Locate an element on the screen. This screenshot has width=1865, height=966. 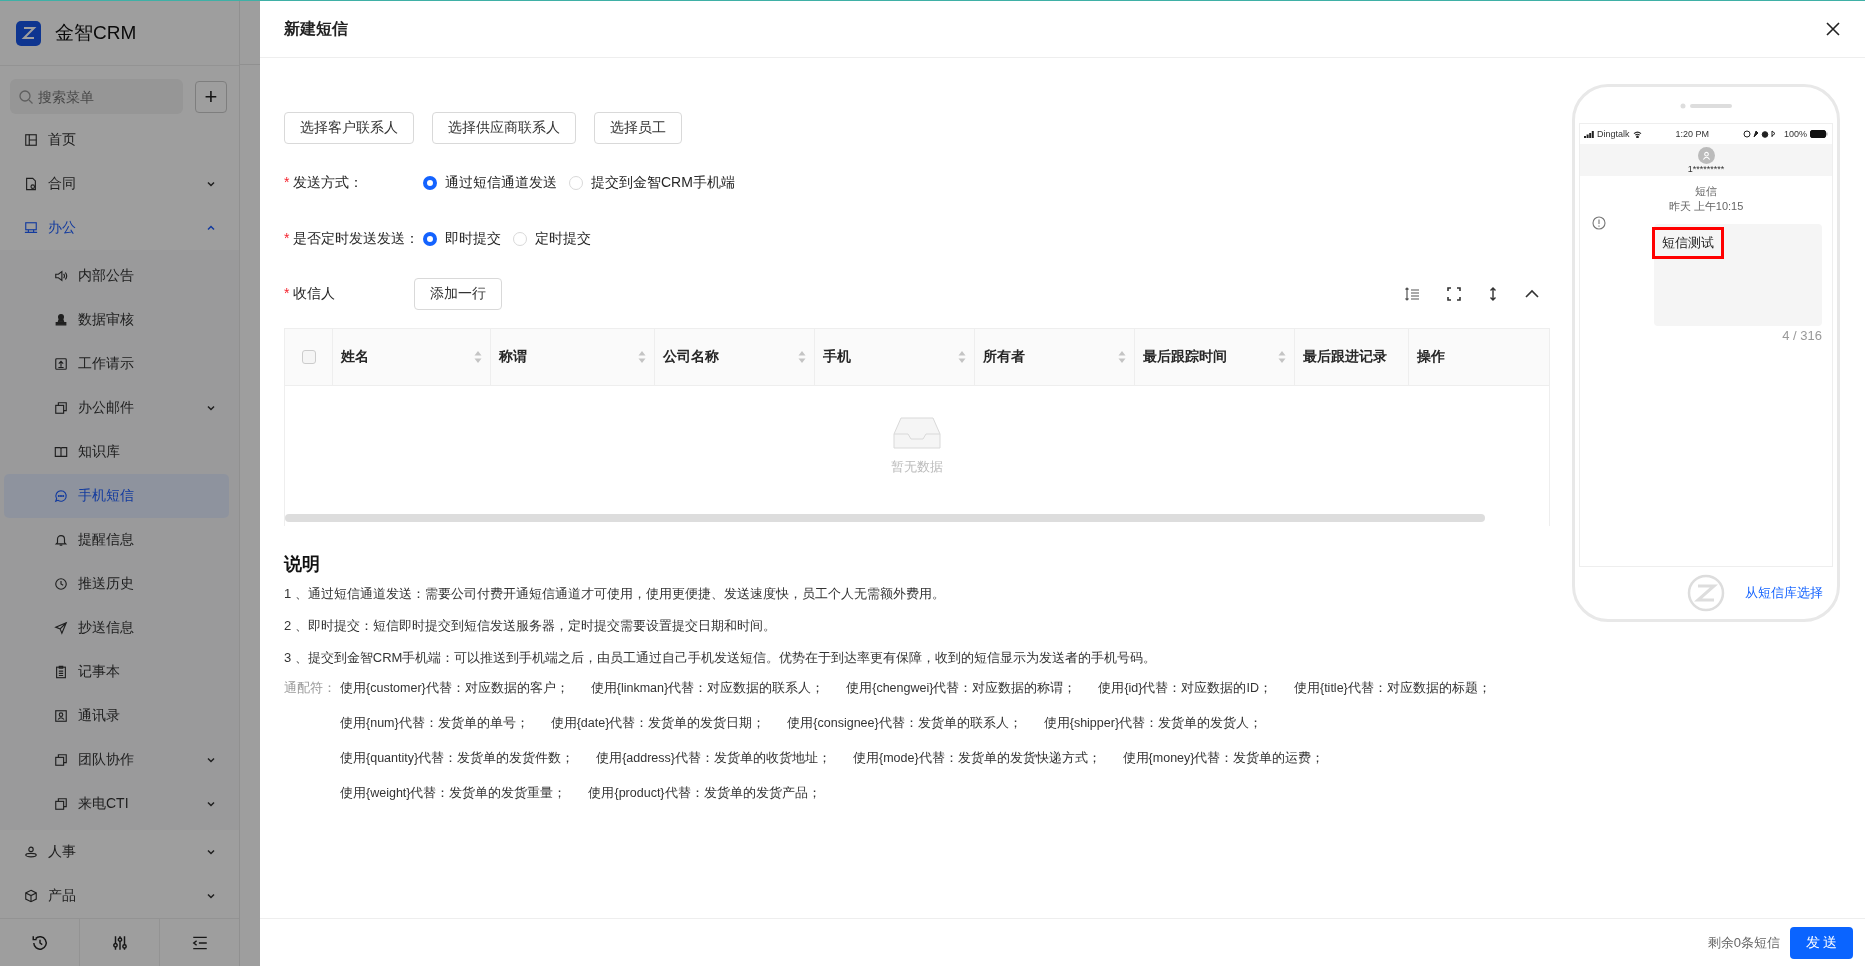
sliders-icon is located at coordinates (119, 942).